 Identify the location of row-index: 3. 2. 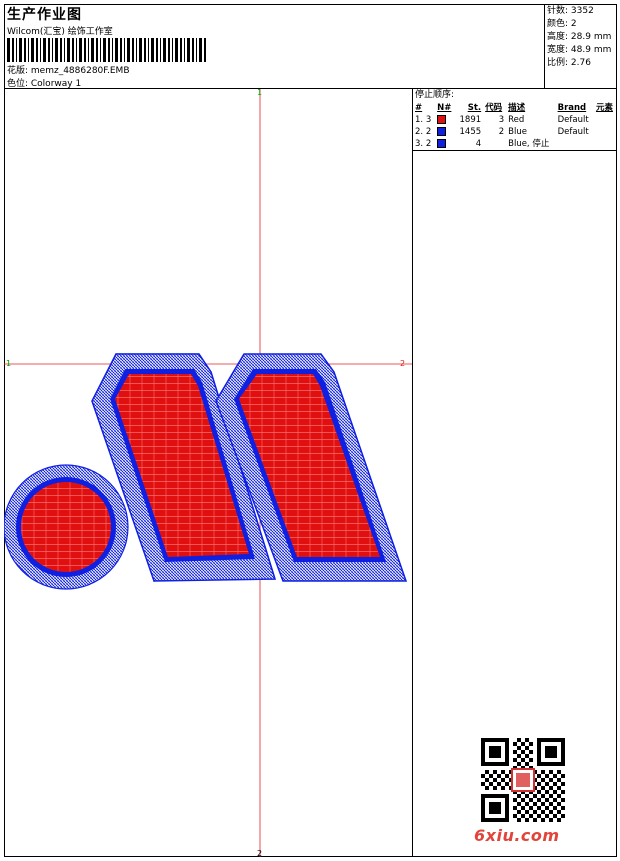
(423, 144).